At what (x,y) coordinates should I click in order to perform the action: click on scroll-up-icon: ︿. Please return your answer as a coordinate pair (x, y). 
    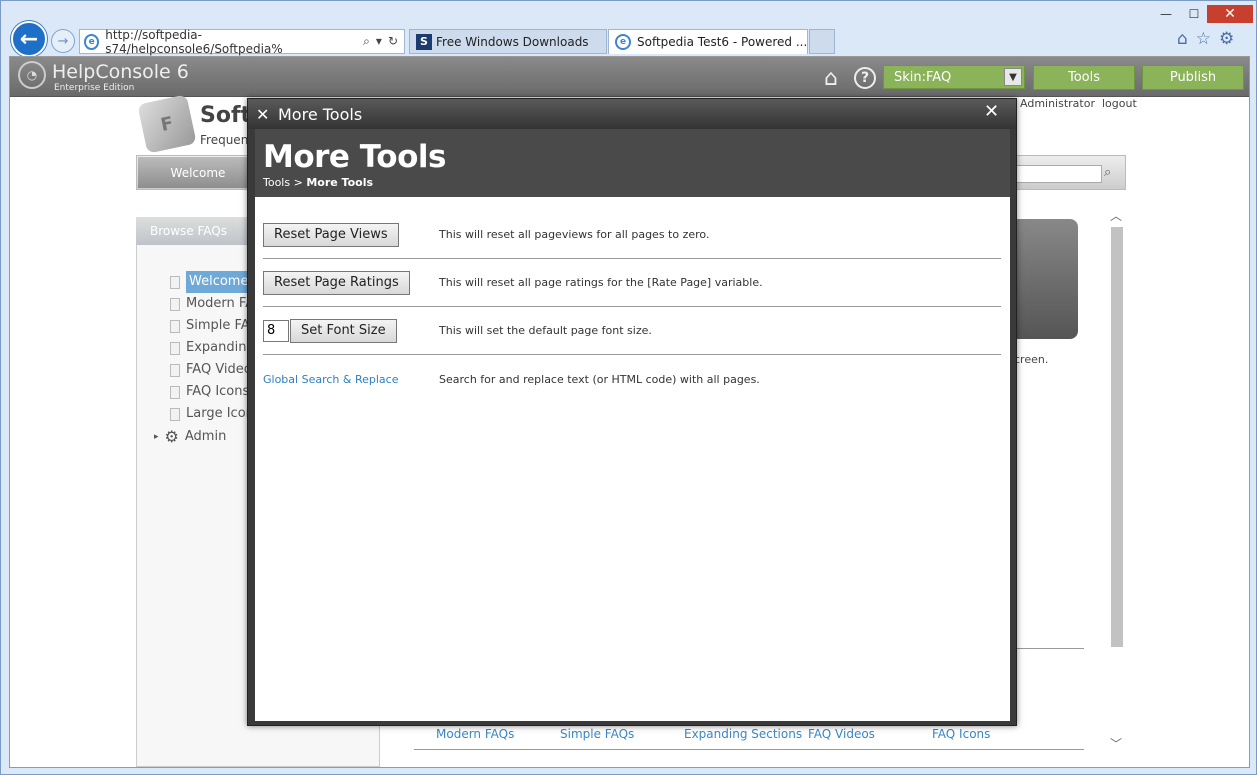
    Looking at the image, I should click on (1116, 215).